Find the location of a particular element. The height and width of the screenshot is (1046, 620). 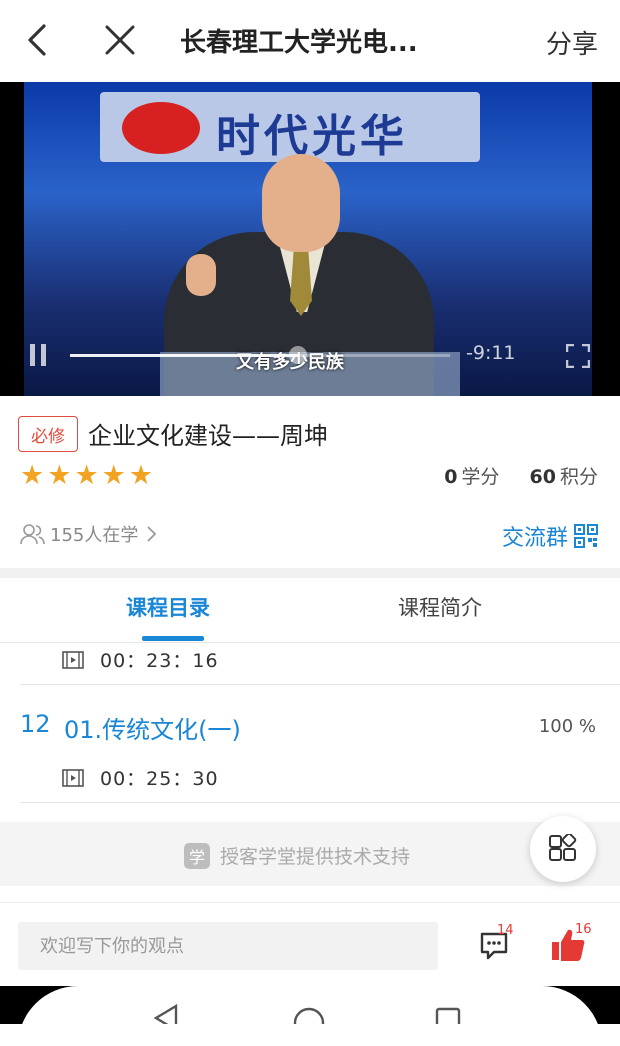

share-button: 分享 is located at coordinates (572, 42).